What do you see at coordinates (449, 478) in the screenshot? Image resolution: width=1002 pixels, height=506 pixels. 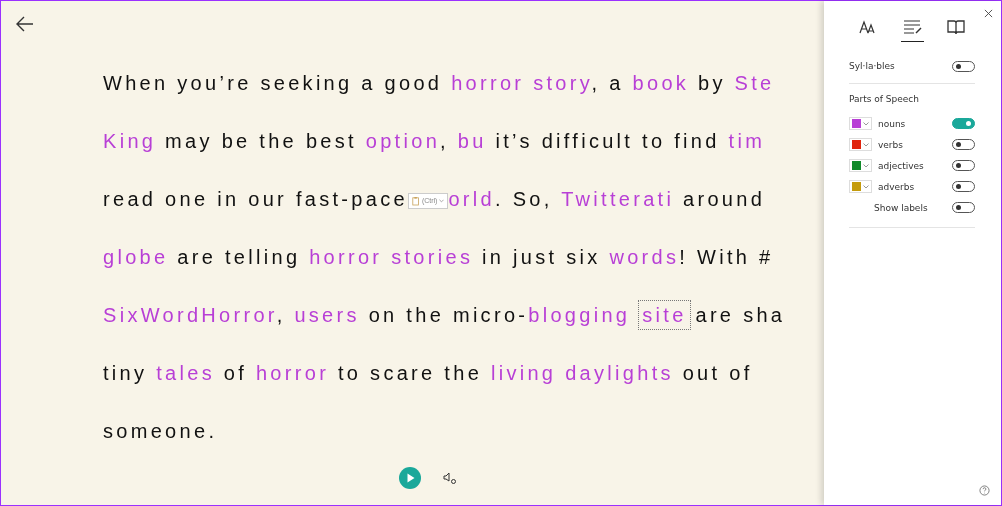 I see `voice-settings-icon` at bounding box center [449, 478].